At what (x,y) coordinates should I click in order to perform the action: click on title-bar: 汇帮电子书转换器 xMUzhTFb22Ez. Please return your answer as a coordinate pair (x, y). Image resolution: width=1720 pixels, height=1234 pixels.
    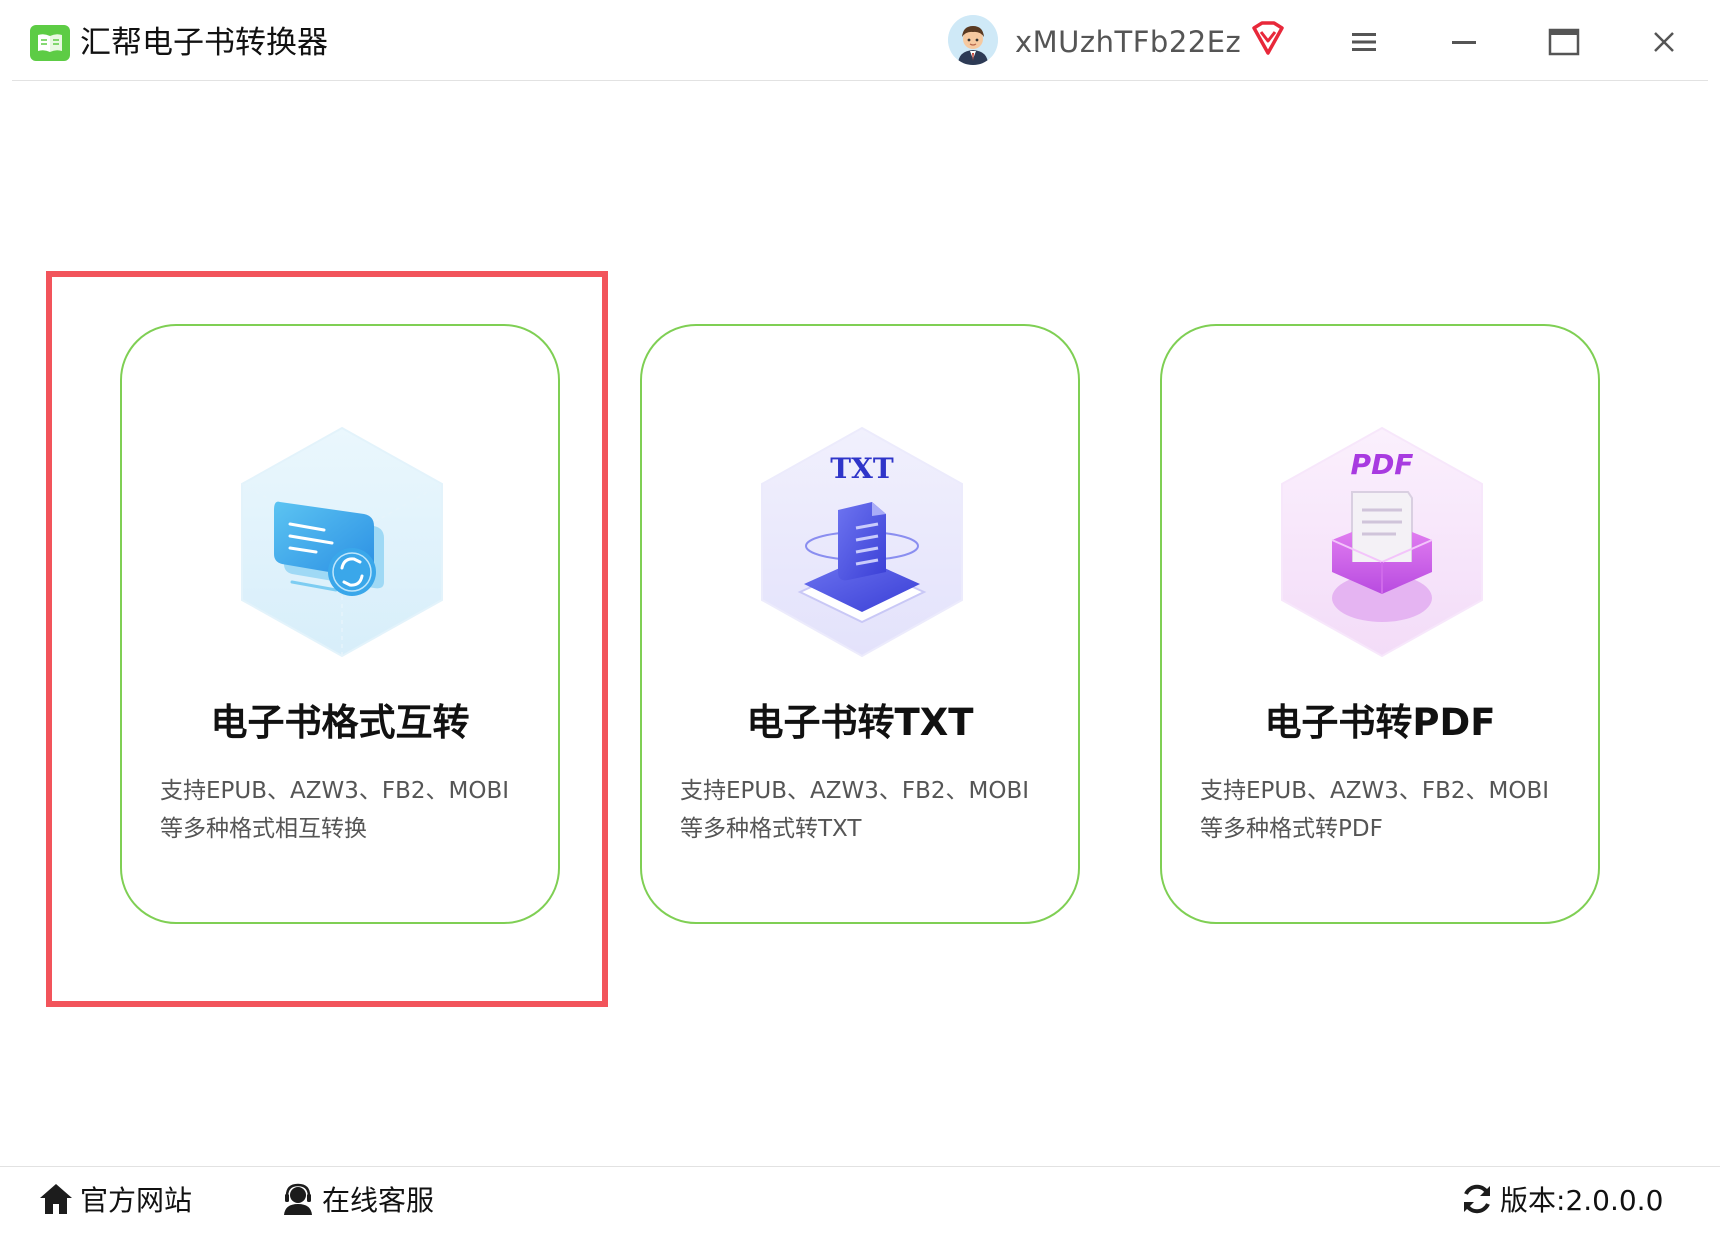
    Looking at the image, I should click on (860, 40).